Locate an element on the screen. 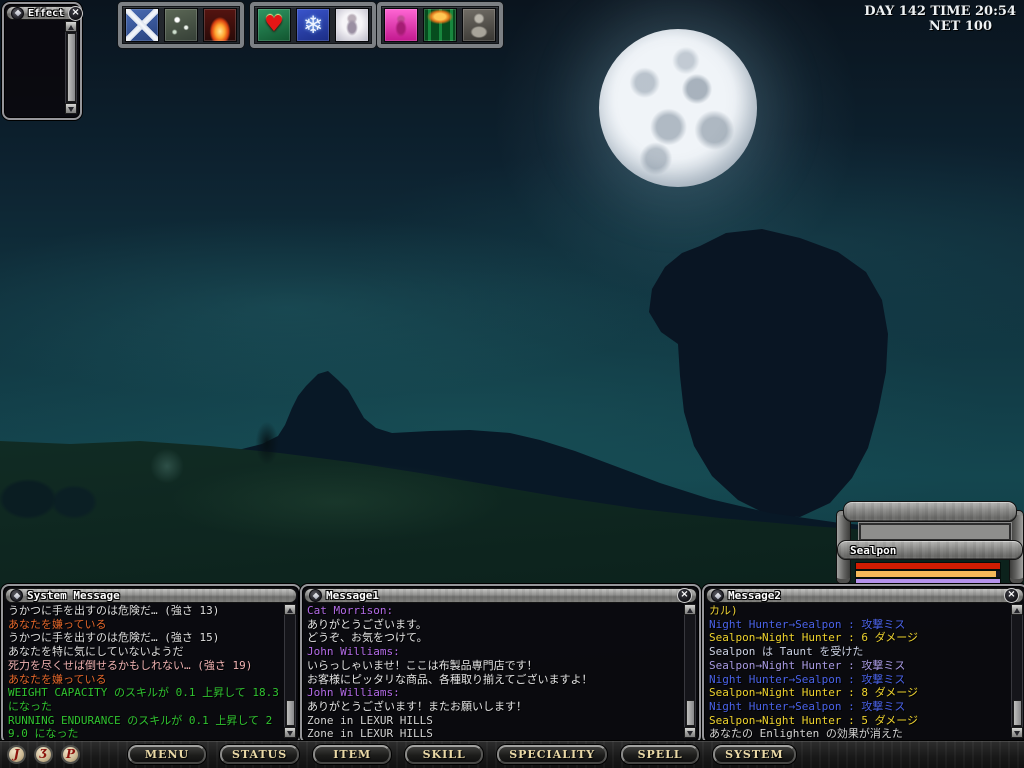 This screenshot has width=1024, height=768. effect-window-titlebar: Effect × is located at coordinates (45, 13).